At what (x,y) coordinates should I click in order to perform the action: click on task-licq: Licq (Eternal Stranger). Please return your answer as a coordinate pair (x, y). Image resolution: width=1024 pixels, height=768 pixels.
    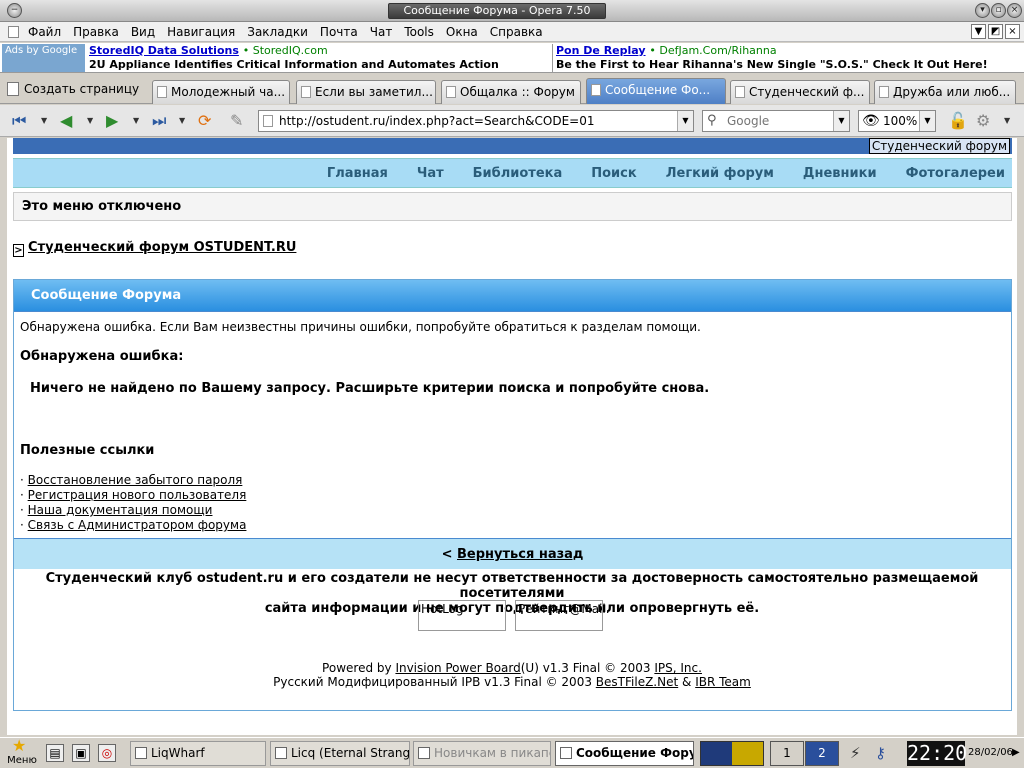
    Looking at the image, I should click on (340, 753).